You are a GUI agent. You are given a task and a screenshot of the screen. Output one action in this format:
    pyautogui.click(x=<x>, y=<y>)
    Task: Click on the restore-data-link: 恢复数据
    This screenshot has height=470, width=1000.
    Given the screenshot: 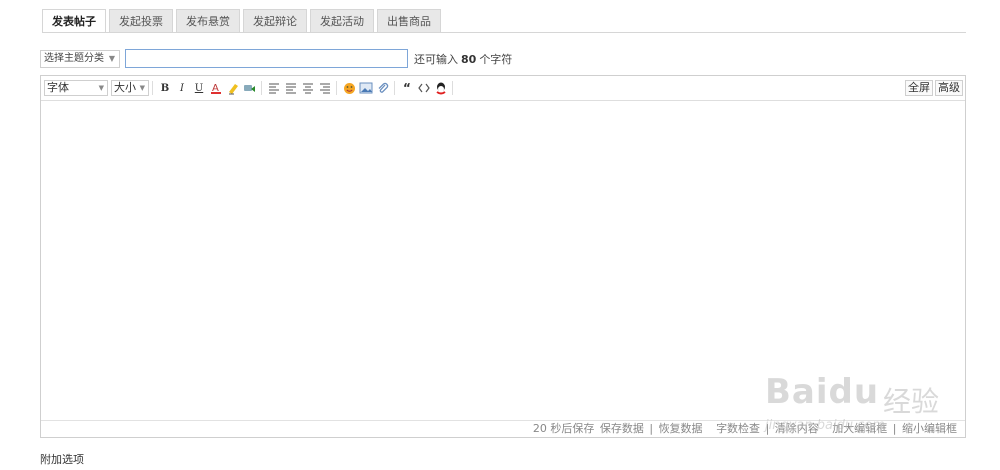 What is the action you would take?
    pyautogui.click(x=681, y=428)
    